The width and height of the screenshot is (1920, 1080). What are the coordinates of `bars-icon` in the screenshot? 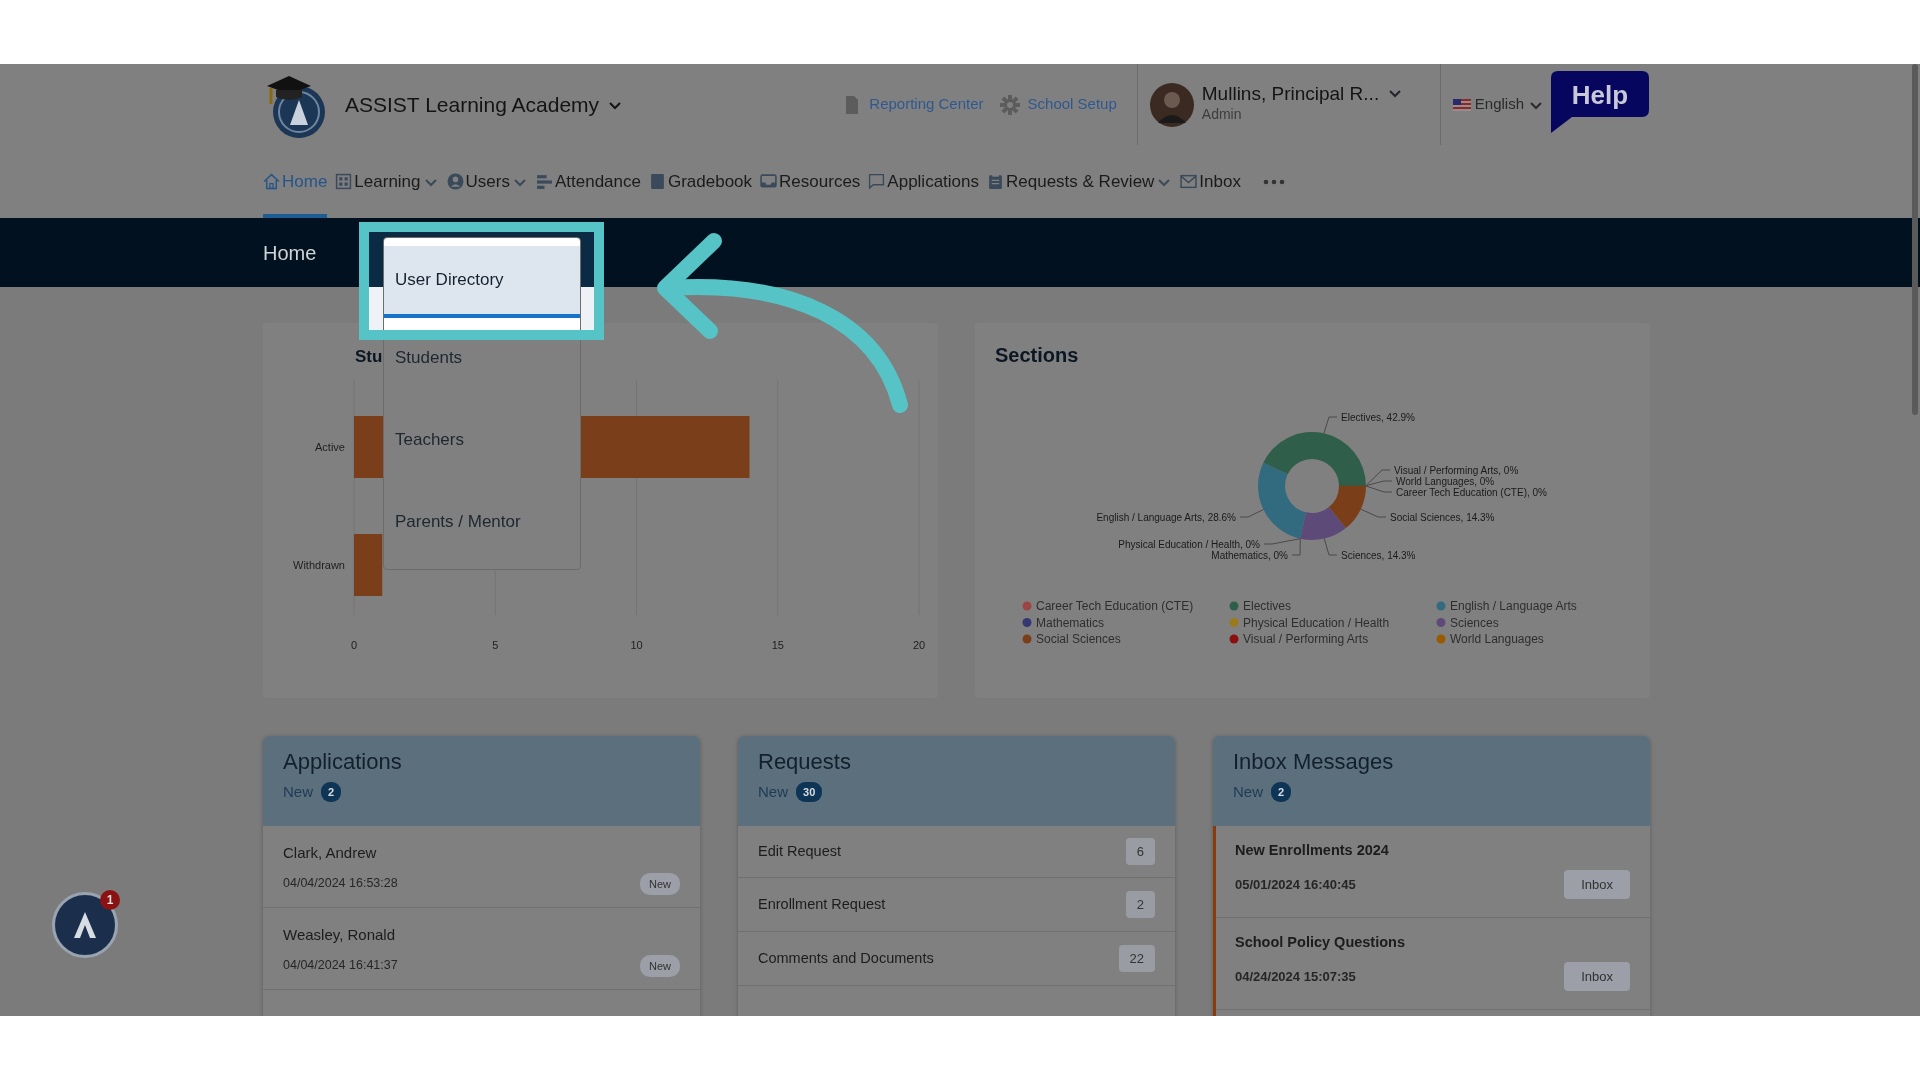 It's located at (544, 181).